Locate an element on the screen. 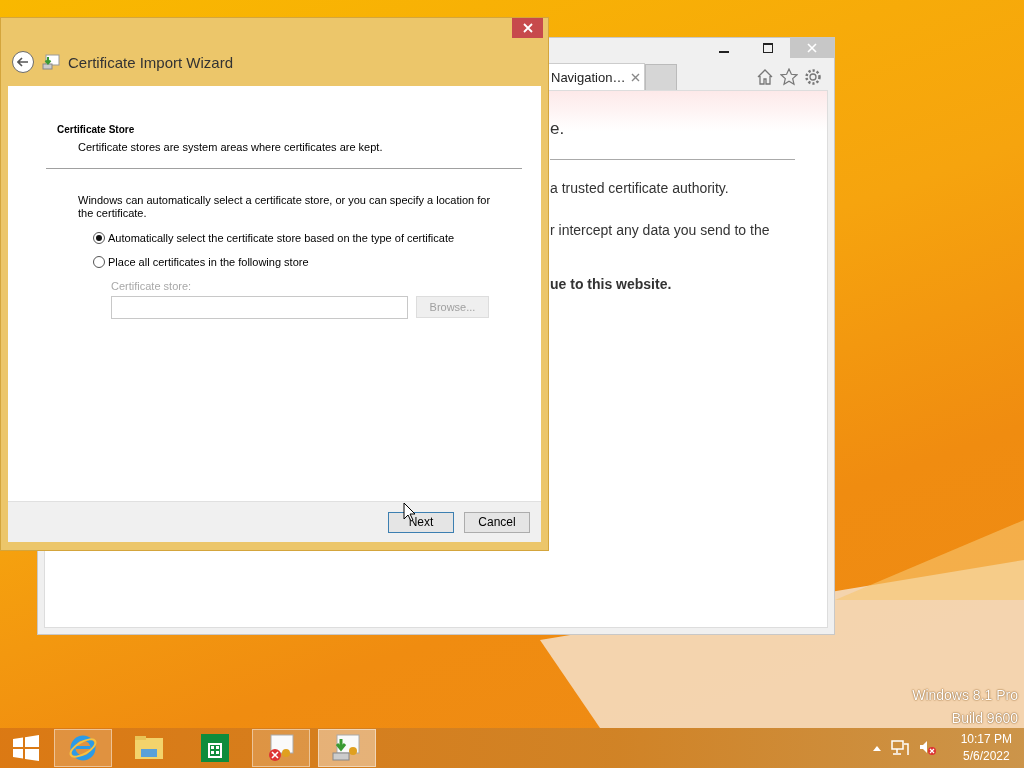 The width and height of the screenshot is (1024, 768). caret-icon is located at coordinates (876, 748).